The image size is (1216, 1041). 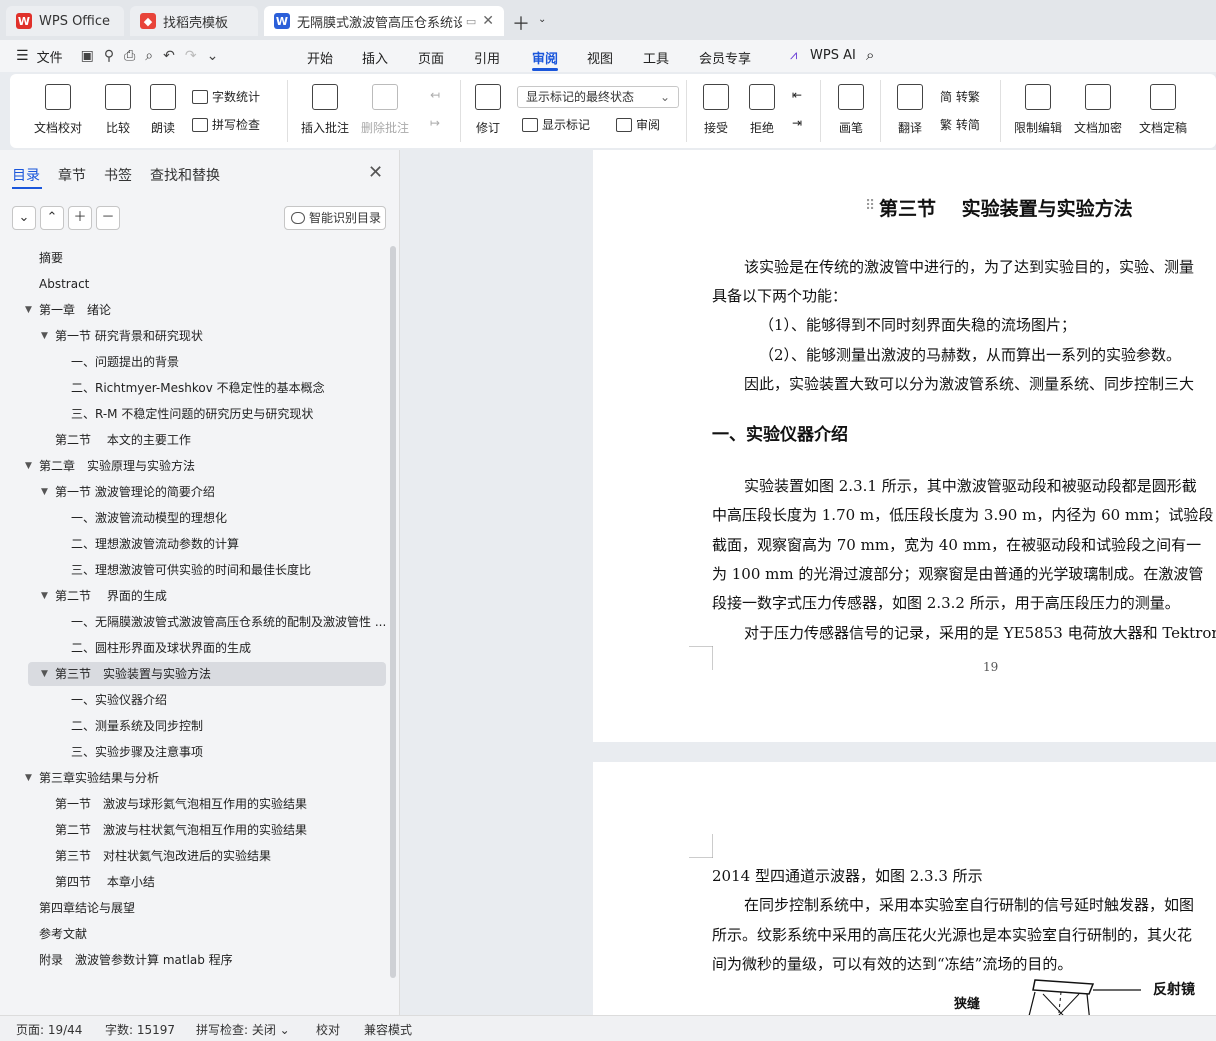 What do you see at coordinates (65, 21) in the screenshot?
I see `tab-wps-office: W WPS Office` at bounding box center [65, 21].